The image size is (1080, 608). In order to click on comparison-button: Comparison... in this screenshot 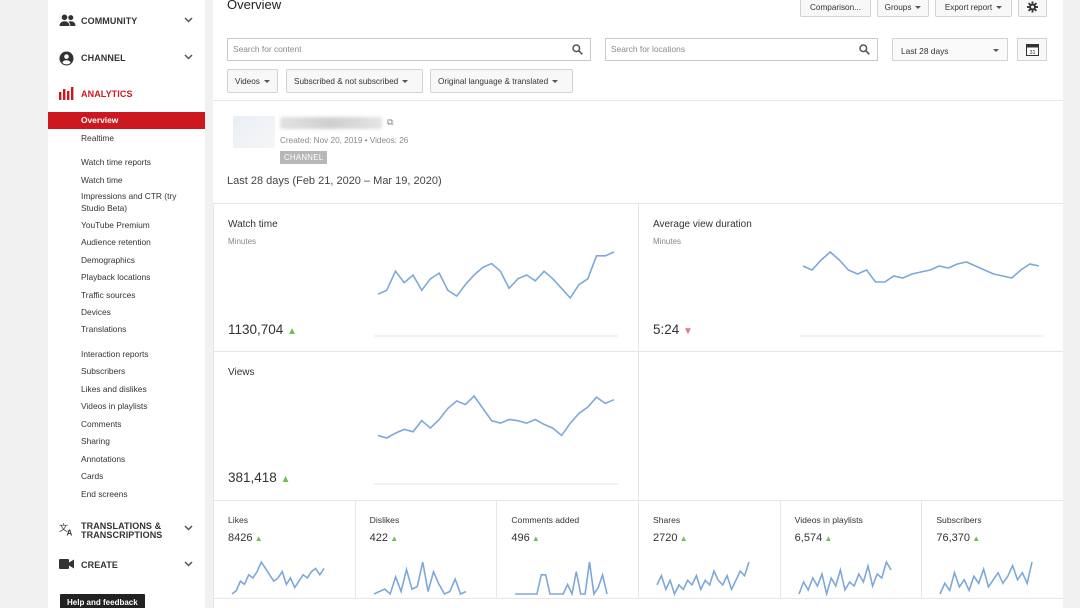, I will do `click(835, 8)`.